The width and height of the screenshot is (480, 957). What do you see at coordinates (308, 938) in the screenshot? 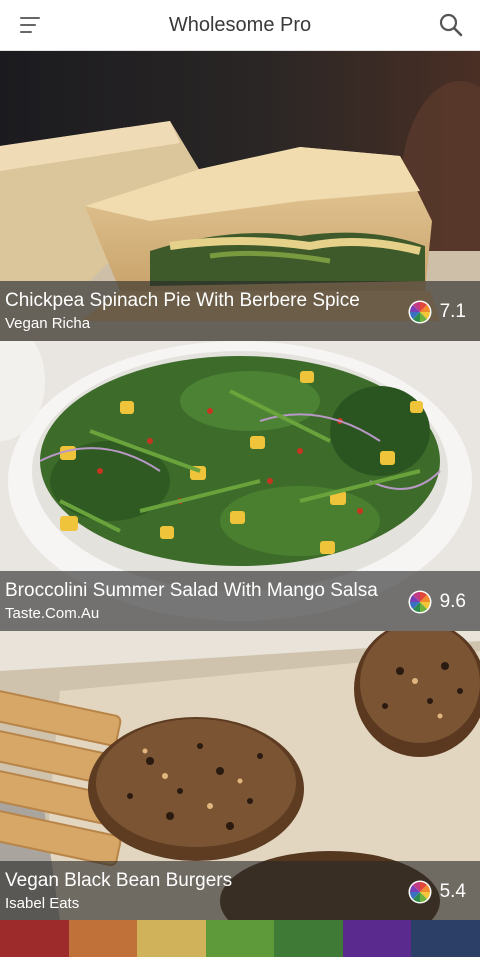
I see `color-swatch-green` at bounding box center [308, 938].